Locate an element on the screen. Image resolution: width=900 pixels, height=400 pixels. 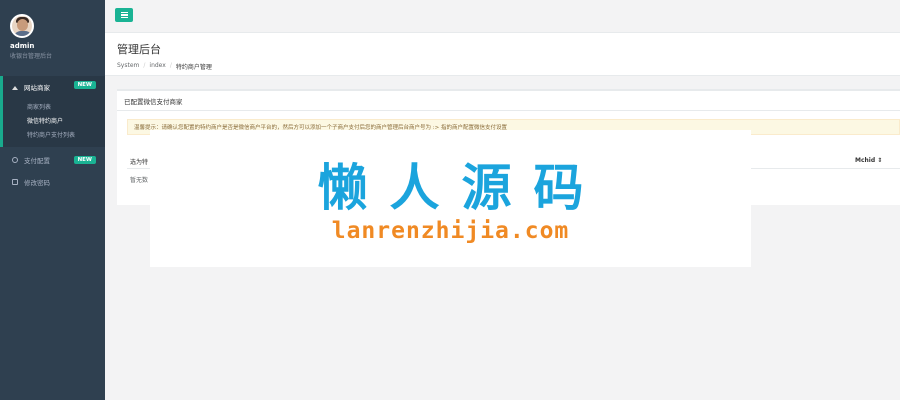
sidebar-item-label: 支付配置 is located at coordinates (37, 161).